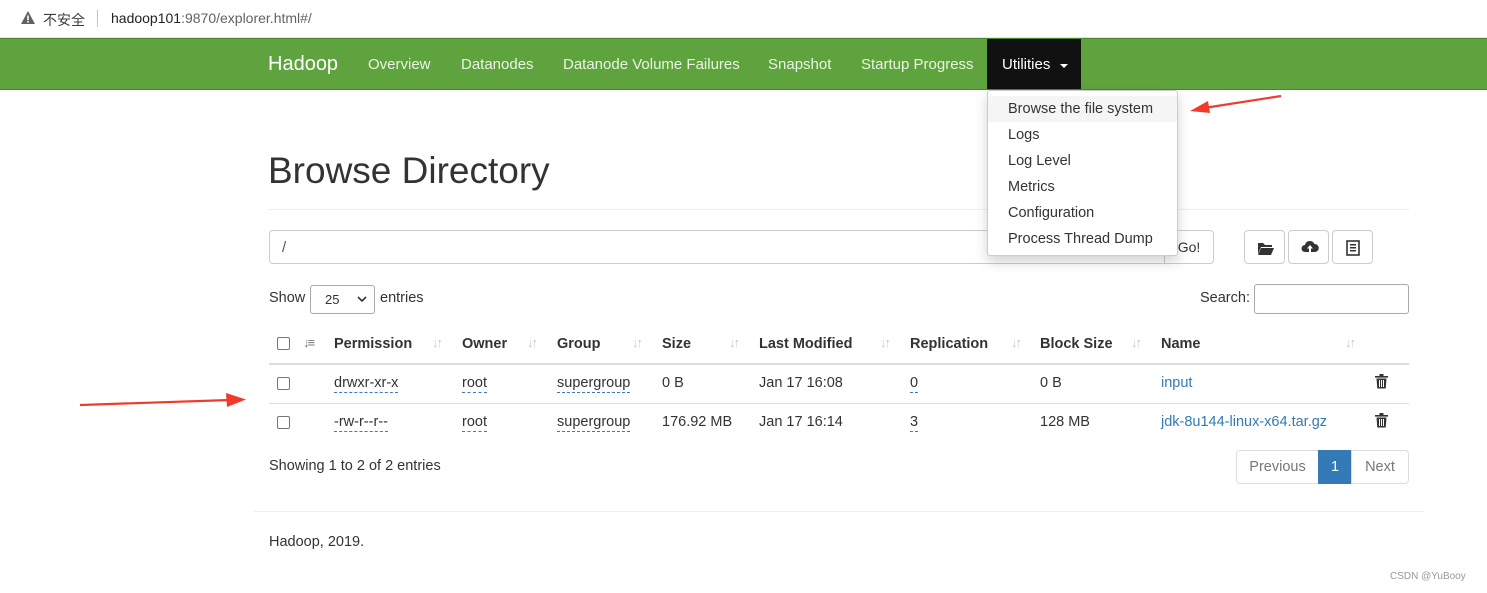 This screenshot has width=1487, height=593. I want to click on menu-item-browse-file-system: Browse the file system, so click(1082, 109).